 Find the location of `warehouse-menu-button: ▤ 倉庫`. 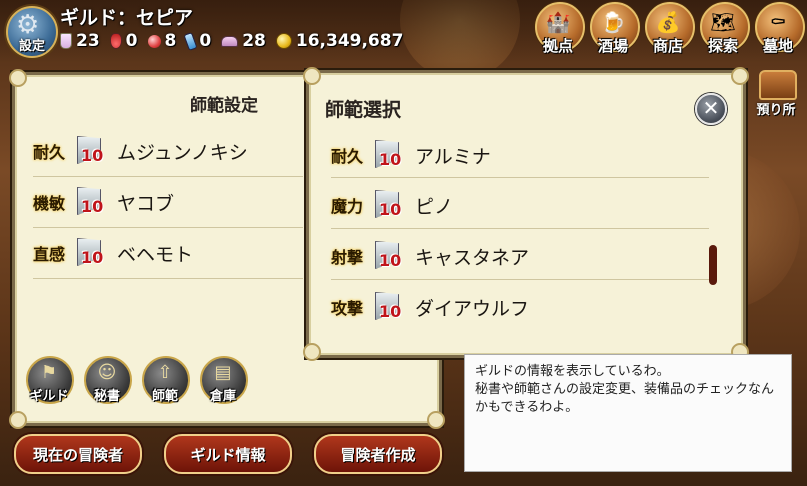

warehouse-menu-button: ▤ 倉庫 is located at coordinates (223, 380).